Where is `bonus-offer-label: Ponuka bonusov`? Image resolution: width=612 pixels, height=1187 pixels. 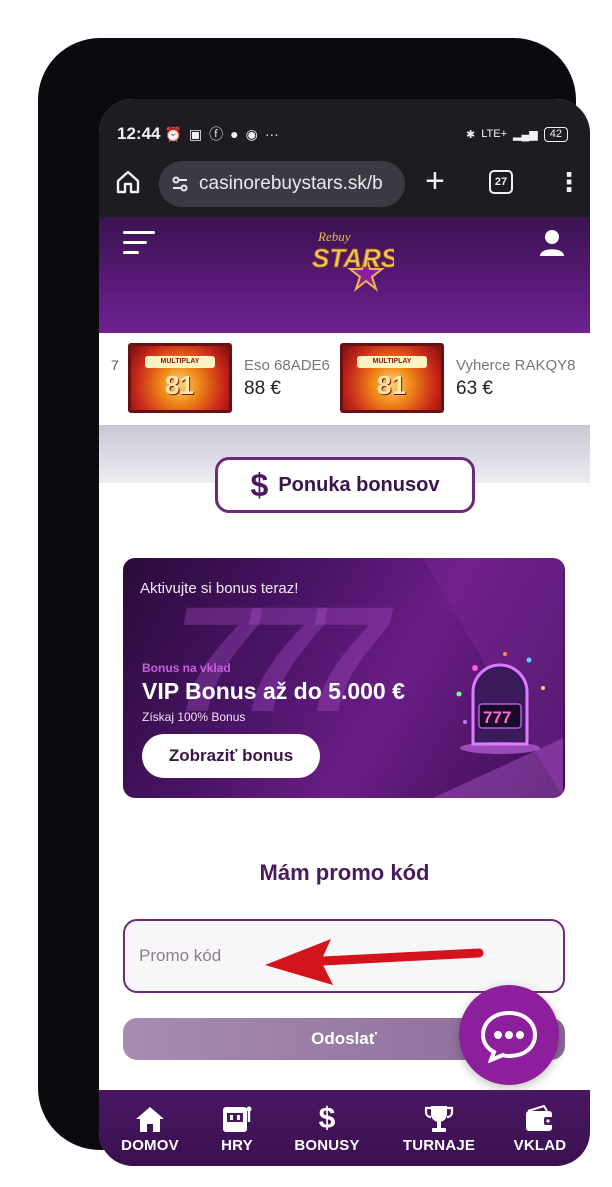
bonus-offer-label: Ponuka bonusov is located at coordinates (359, 484).